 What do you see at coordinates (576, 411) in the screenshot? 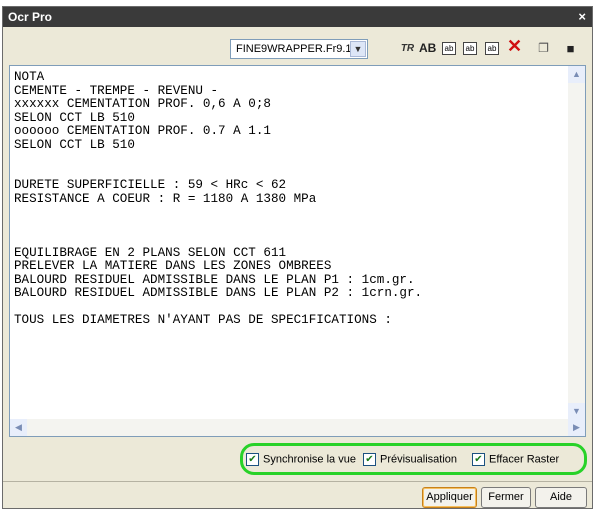
I see `scroll-down-icon: ▼` at bounding box center [576, 411].